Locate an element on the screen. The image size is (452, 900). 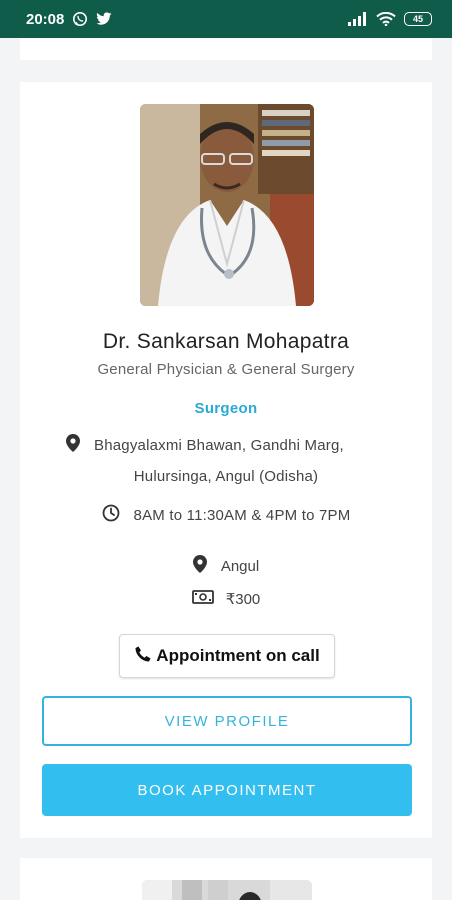
previous-card-bottom is located at coordinates (226, 49).